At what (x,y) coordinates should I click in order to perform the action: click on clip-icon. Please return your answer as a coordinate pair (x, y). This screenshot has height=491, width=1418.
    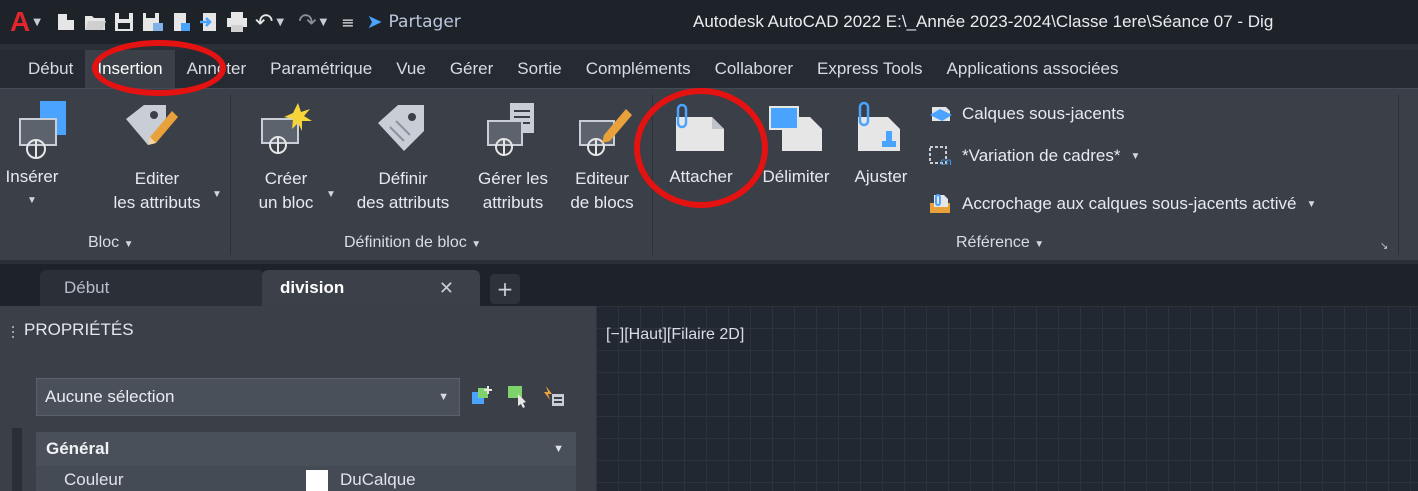
    Looking at the image, I should click on (798, 130).